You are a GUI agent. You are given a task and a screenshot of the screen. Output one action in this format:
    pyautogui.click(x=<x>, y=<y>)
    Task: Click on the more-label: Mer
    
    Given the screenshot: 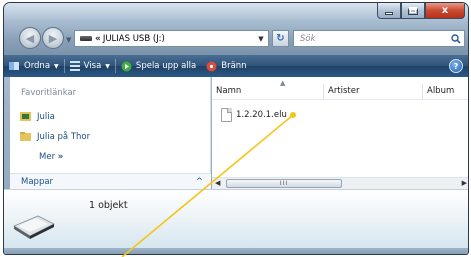 What is the action you would take?
    pyautogui.click(x=47, y=157)
    